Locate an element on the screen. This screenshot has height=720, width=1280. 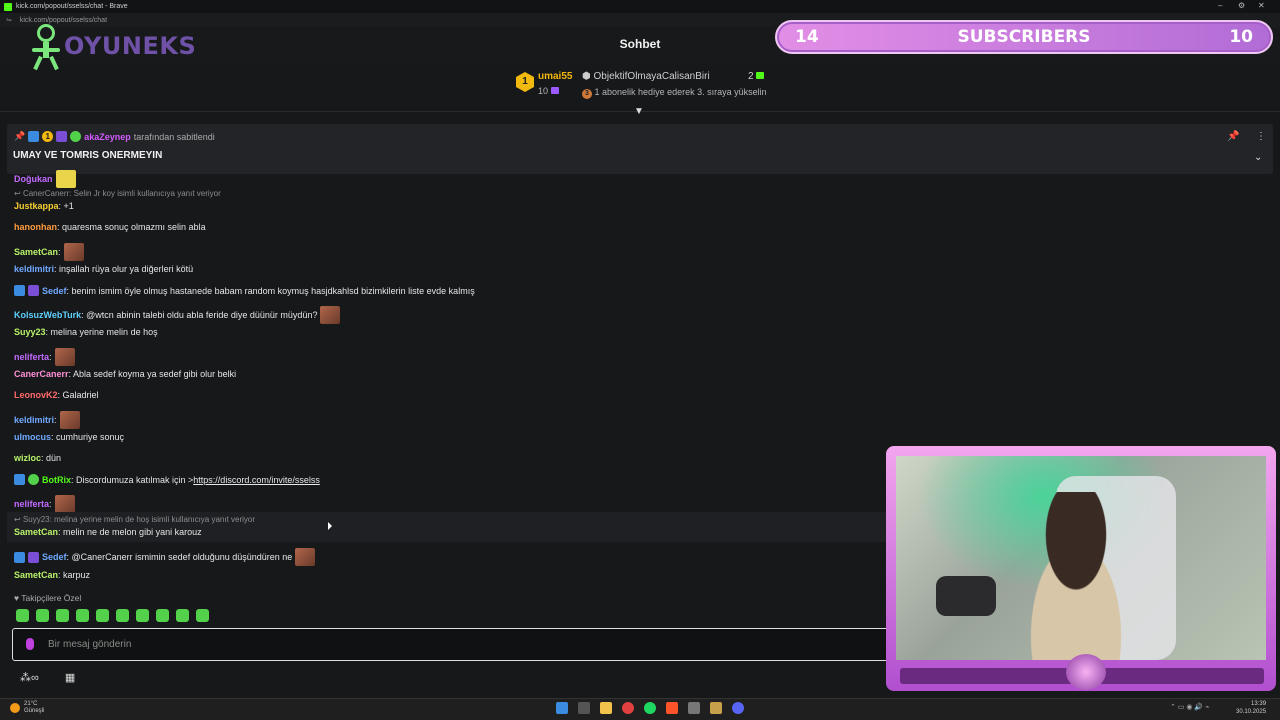
webcam-logo-icon is located at coordinates (1086, 672).